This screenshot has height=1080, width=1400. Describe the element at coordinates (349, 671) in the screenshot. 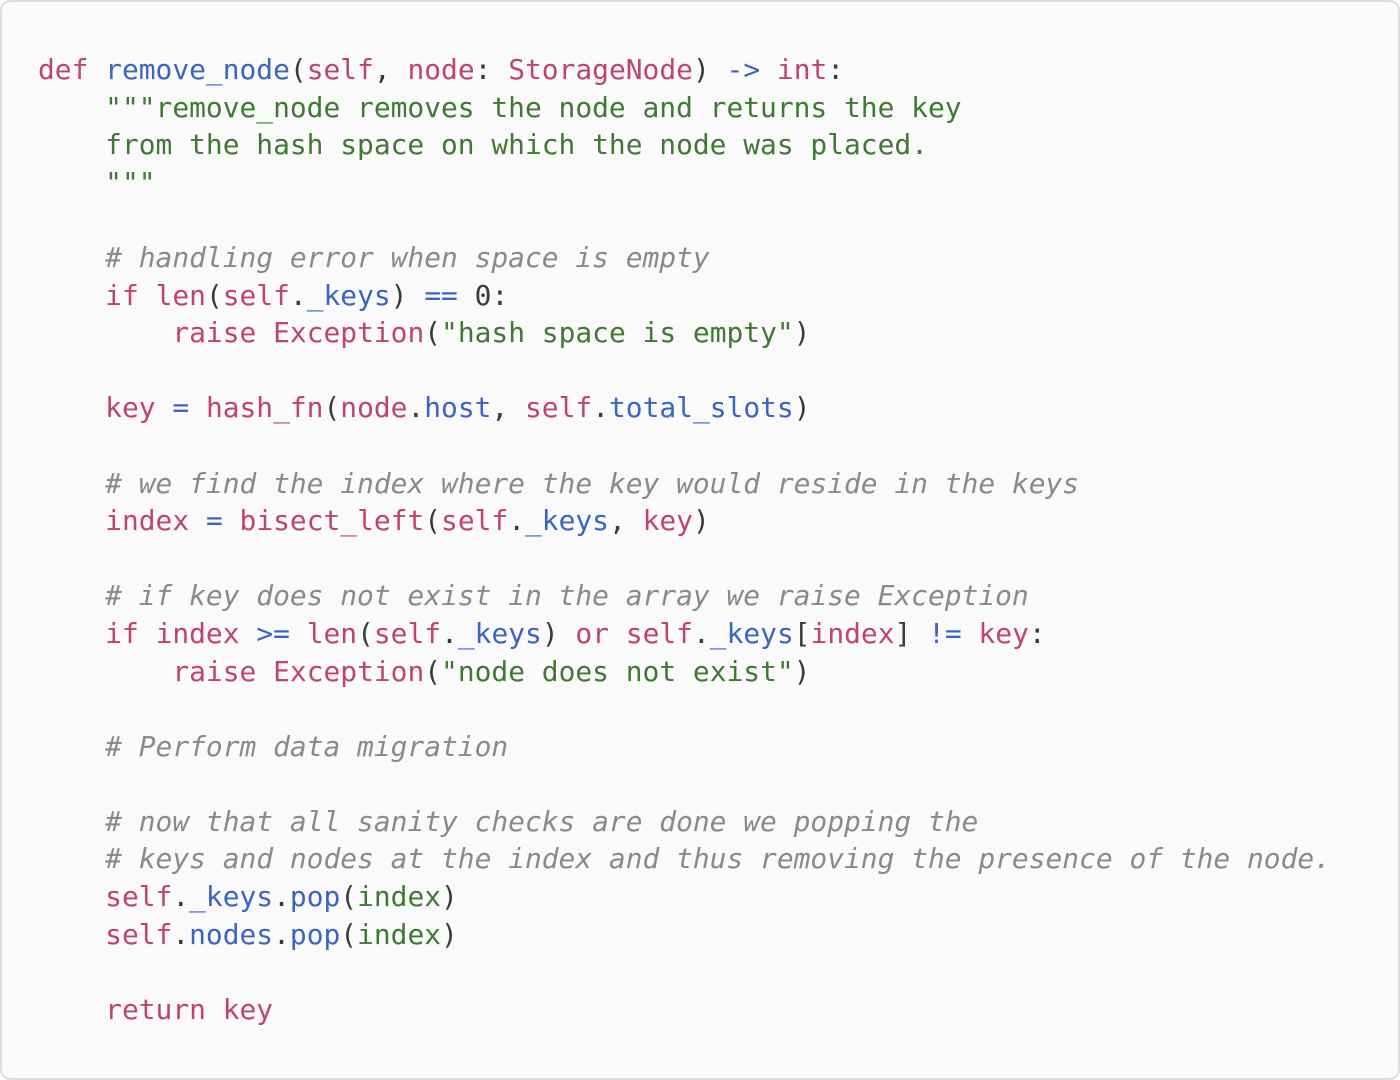

I see `keyword-token: Exception` at that location.